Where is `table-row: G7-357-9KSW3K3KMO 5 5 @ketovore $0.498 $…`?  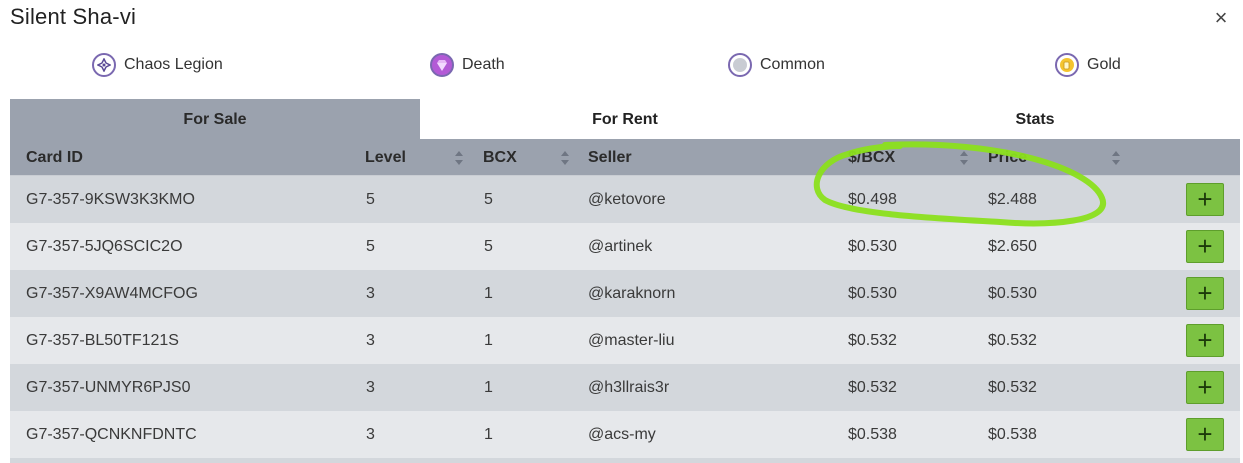
table-row: G7-357-9KSW3K3KMO 5 5 @ketovore $0.498 $… is located at coordinates (625, 199).